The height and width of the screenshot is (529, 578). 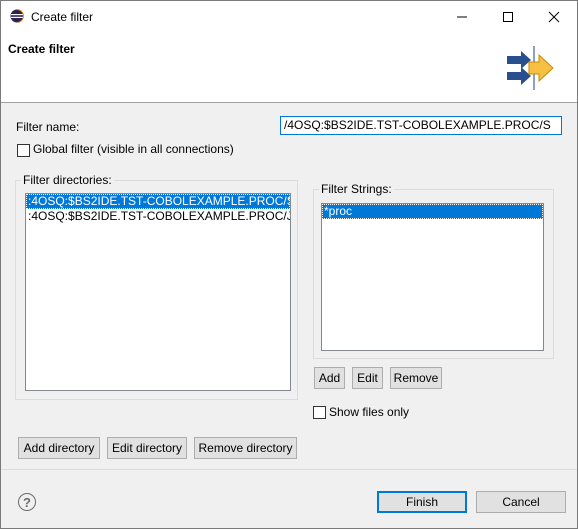 What do you see at coordinates (319, 412) in the screenshot?
I see `show-files-only-checkbox` at bounding box center [319, 412].